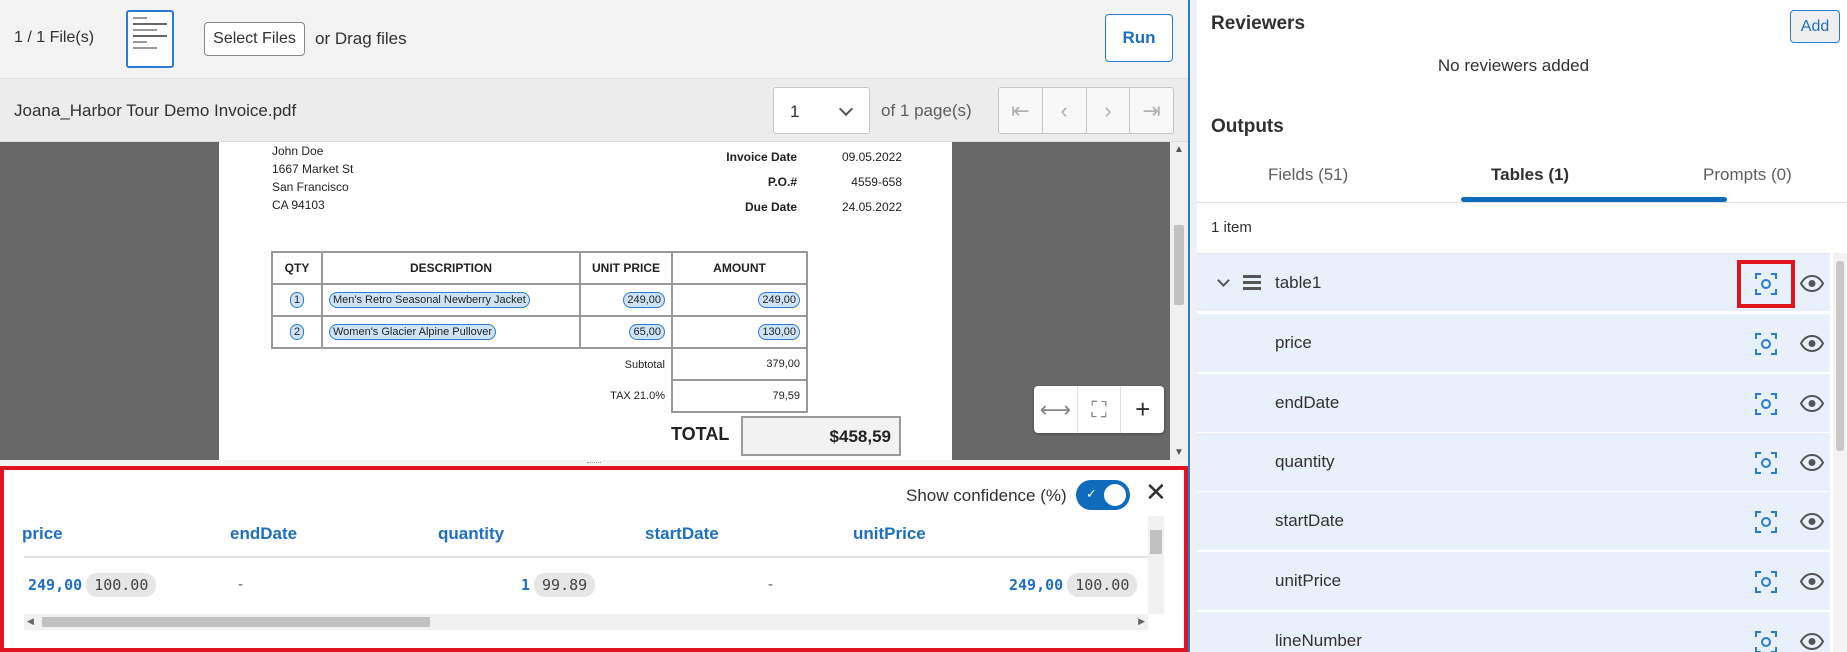 The image size is (1847, 652). I want to click on results-vertical-scrollbar, so click(1156, 565).